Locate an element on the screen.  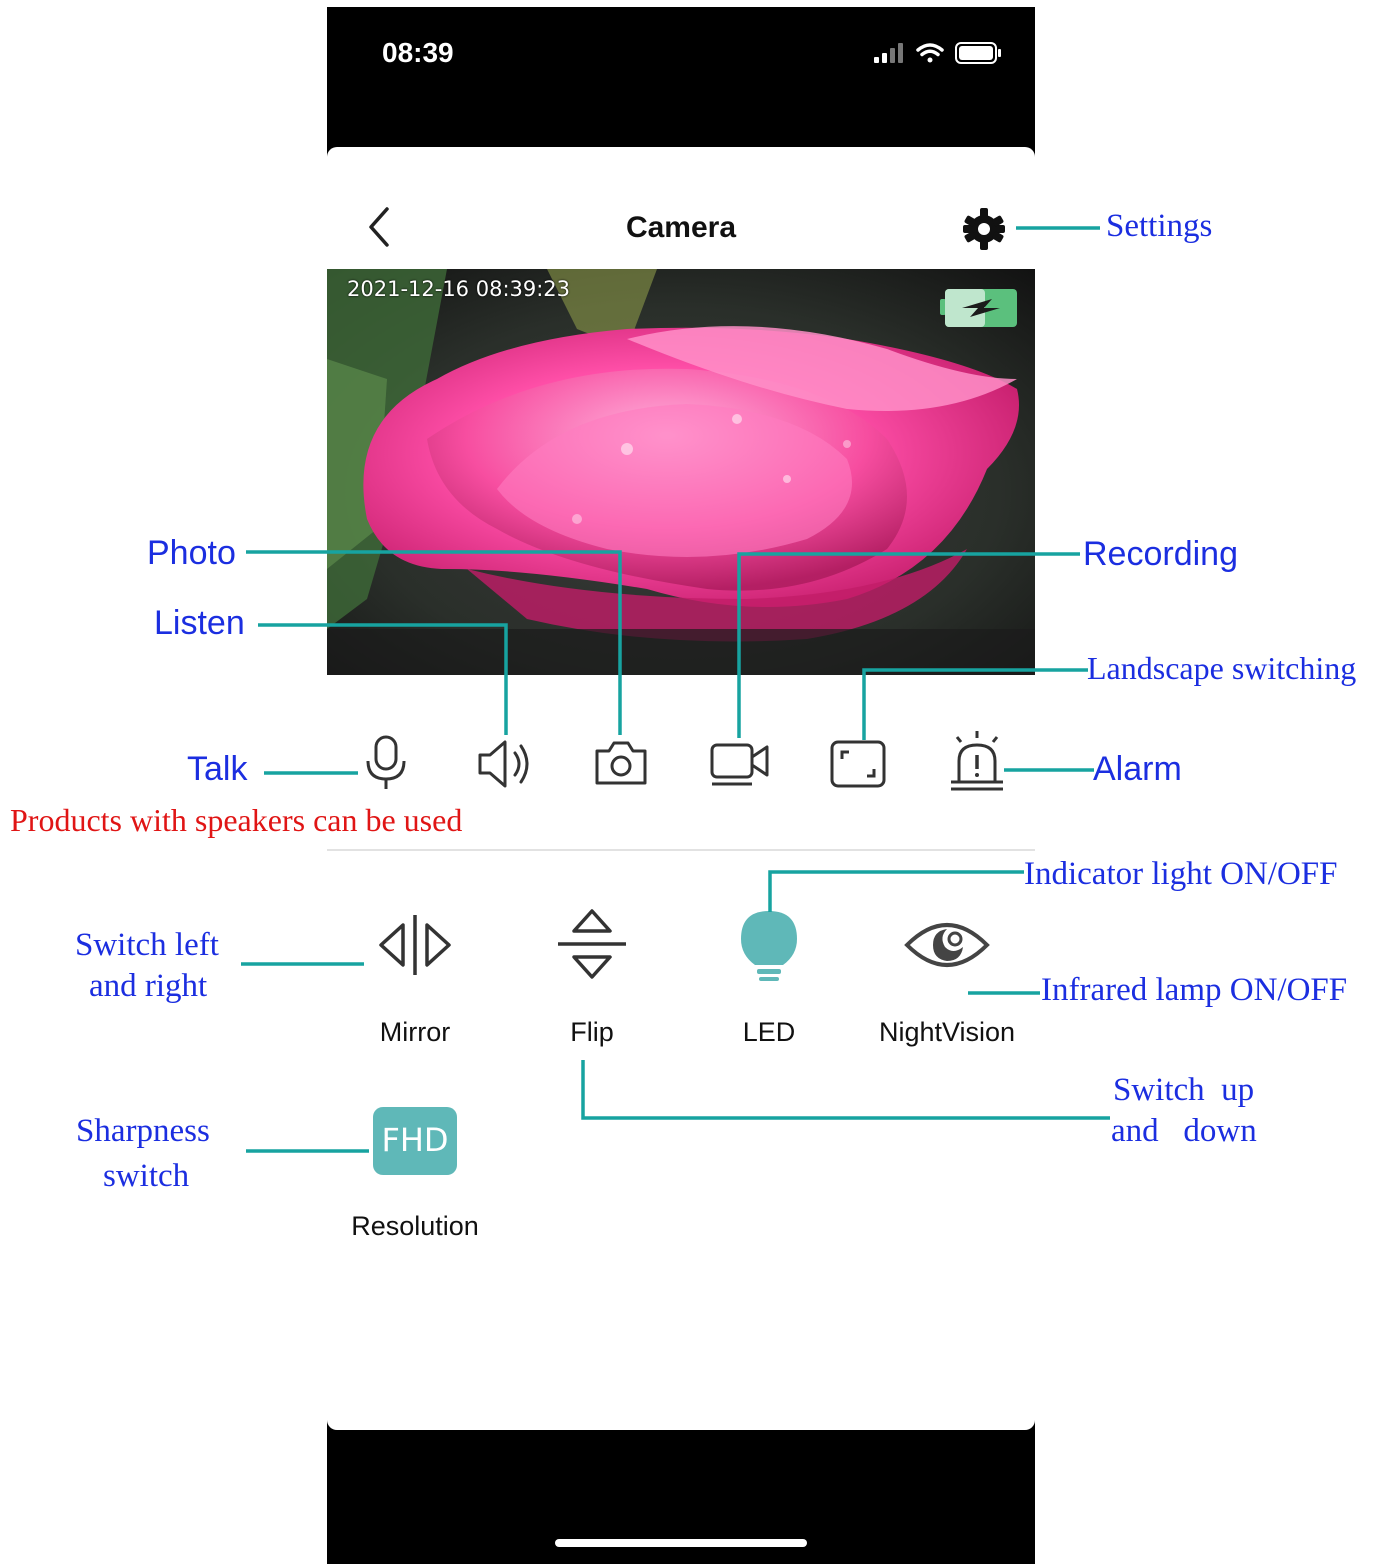
mirror-icon is located at coordinates (415, 945).